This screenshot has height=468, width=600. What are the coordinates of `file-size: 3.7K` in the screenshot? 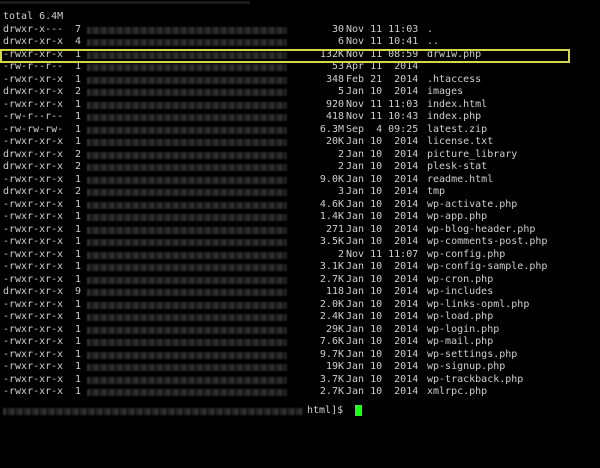 It's located at (331, 379).